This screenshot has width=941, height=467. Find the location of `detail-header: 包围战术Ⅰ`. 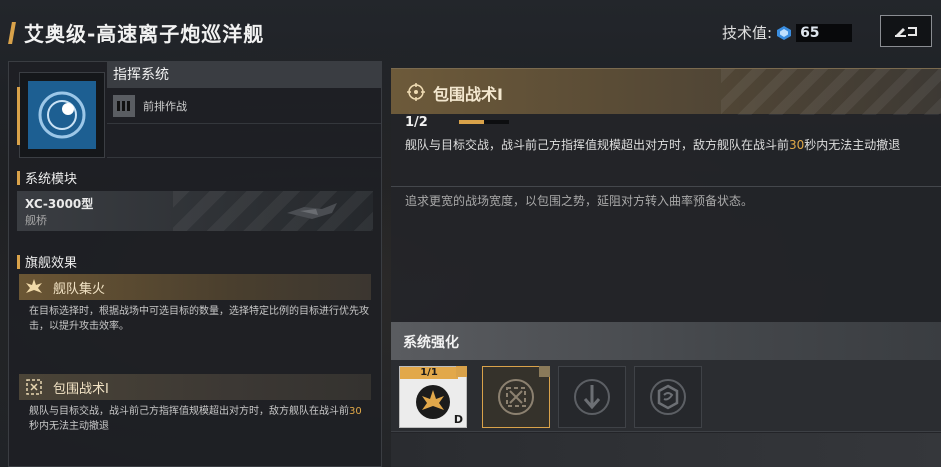

detail-header: 包围战术Ⅰ is located at coordinates (666, 91).